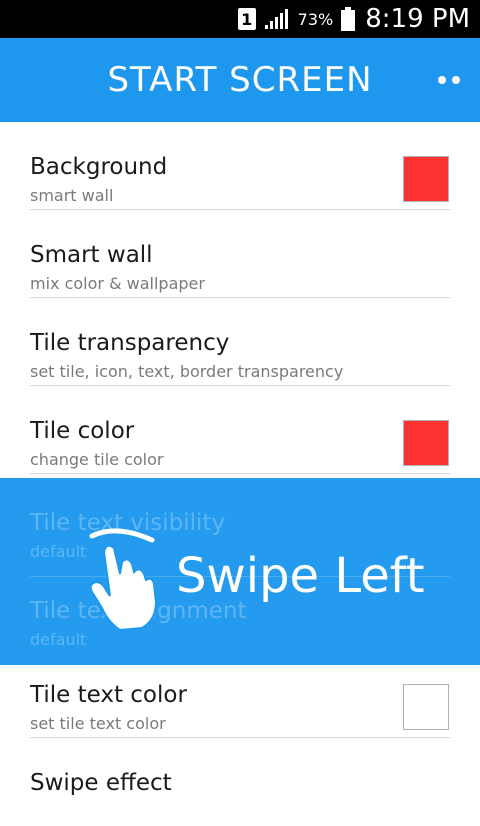 The image size is (480, 826). I want to click on sim-icon: 1, so click(246, 19).